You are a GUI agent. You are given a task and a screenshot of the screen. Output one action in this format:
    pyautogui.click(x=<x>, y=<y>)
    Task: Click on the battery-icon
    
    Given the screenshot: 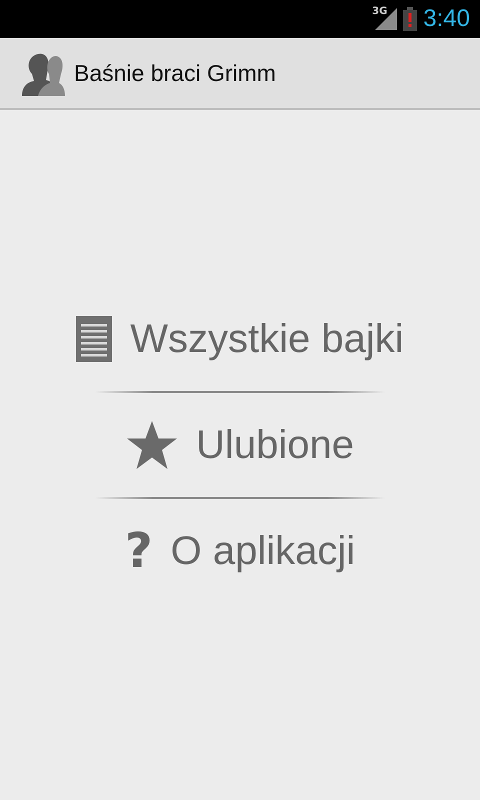 What is the action you would take?
    pyautogui.click(x=410, y=19)
    